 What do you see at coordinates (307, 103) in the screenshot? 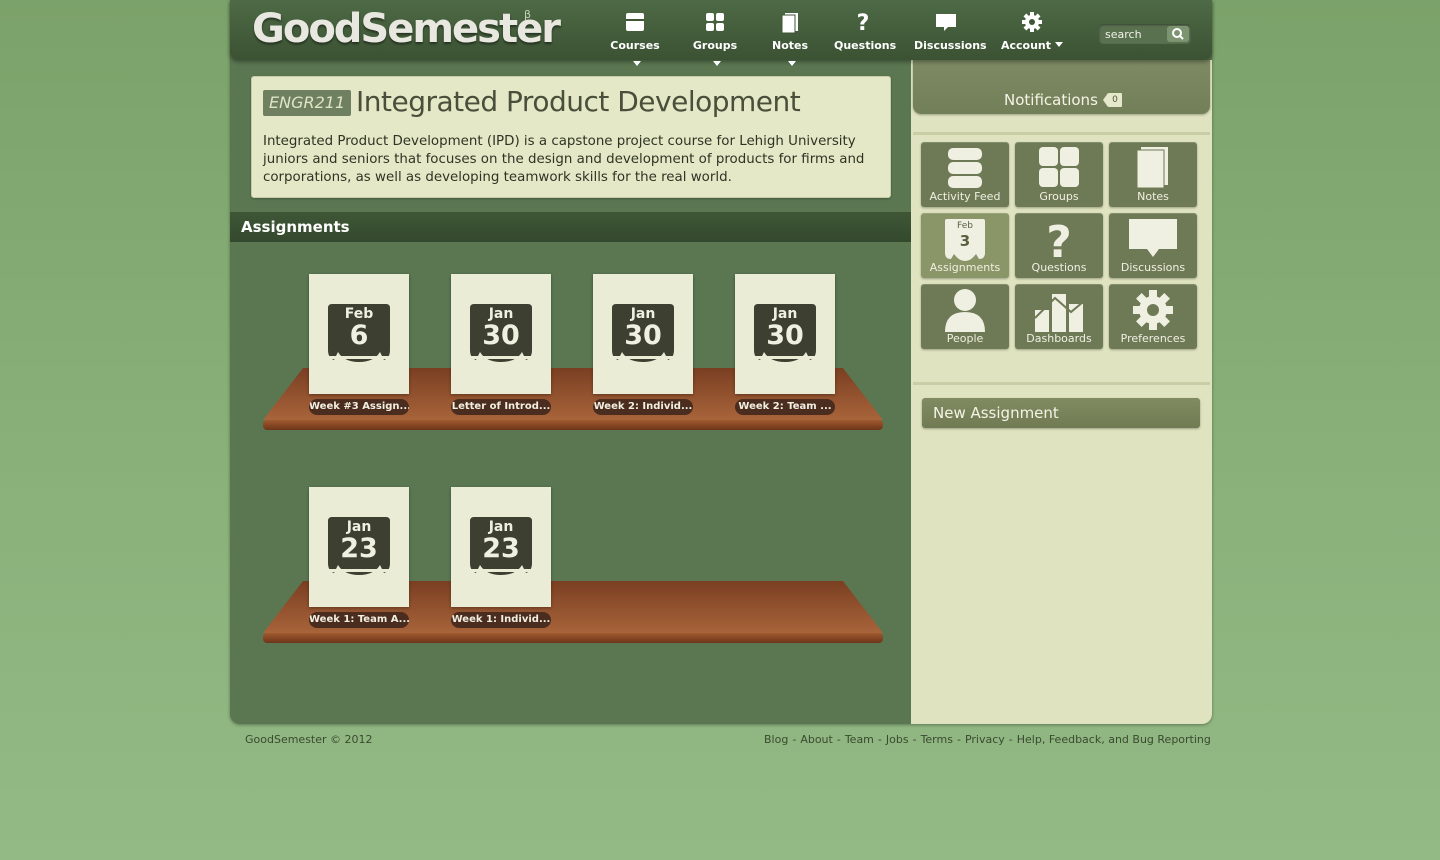
I see `course-code-badge: ENGR211` at bounding box center [307, 103].